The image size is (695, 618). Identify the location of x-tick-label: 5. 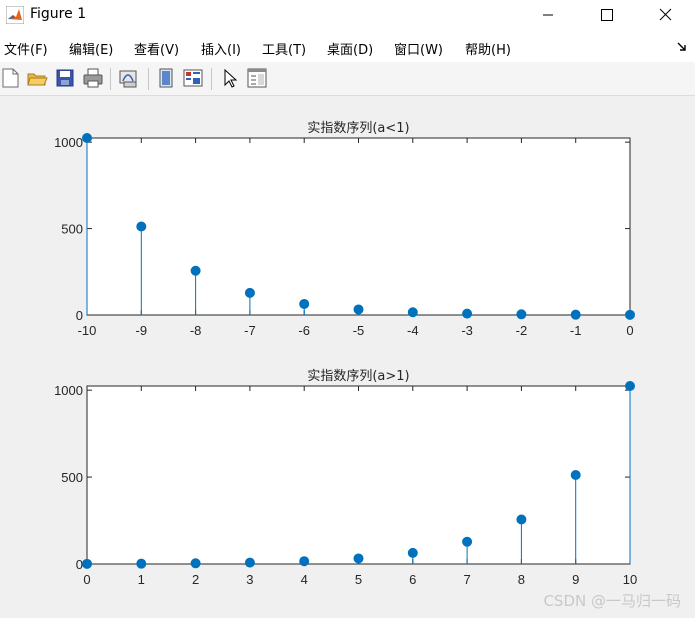
(358, 579).